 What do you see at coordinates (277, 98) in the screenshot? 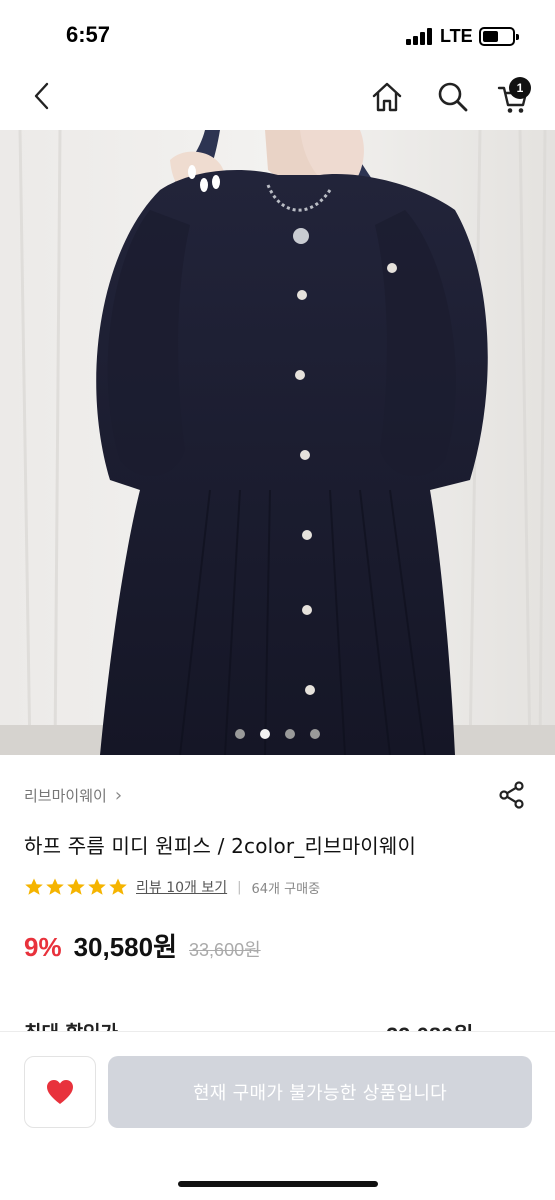
I see `top-nav` at bounding box center [277, 98].